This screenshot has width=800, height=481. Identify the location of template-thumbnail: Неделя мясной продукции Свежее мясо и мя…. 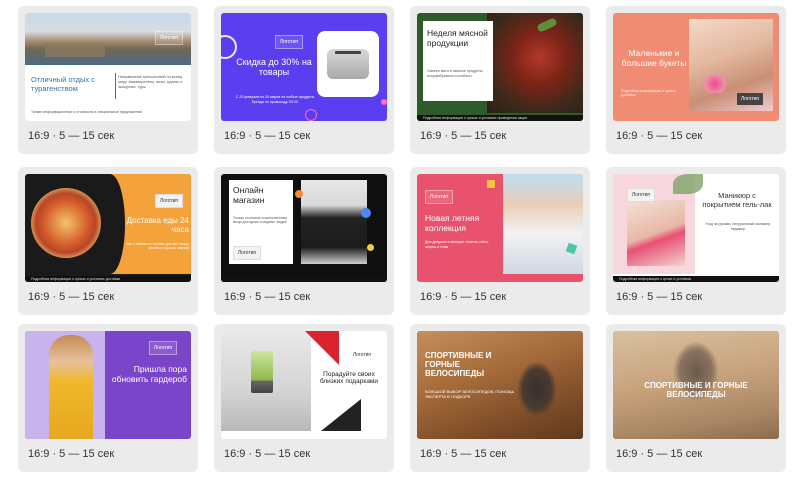
(500, 67).